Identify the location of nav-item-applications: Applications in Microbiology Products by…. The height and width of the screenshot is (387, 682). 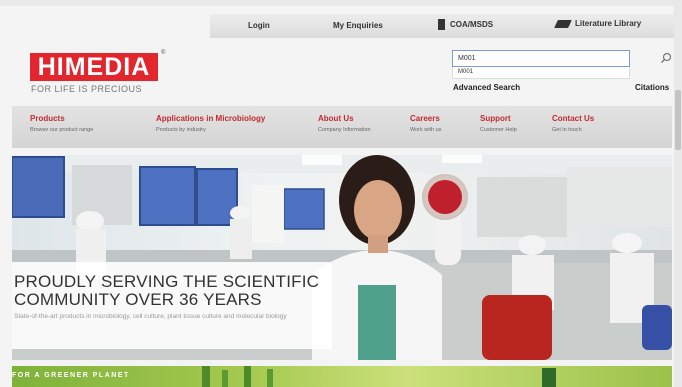
(210, 123).